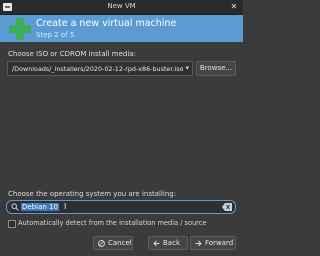  I want to click on window-title: New VM, so click(121, 6).